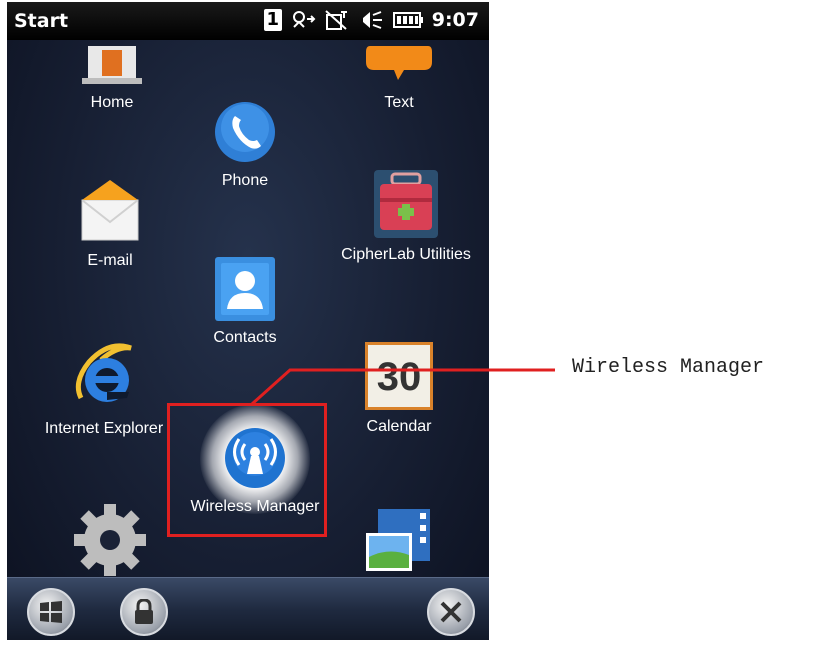 The width and height of the screenshot is (830, 645). Describe the element at coordinates (406, 204) in the screenshot. I see `toolbox-icon` at that location.